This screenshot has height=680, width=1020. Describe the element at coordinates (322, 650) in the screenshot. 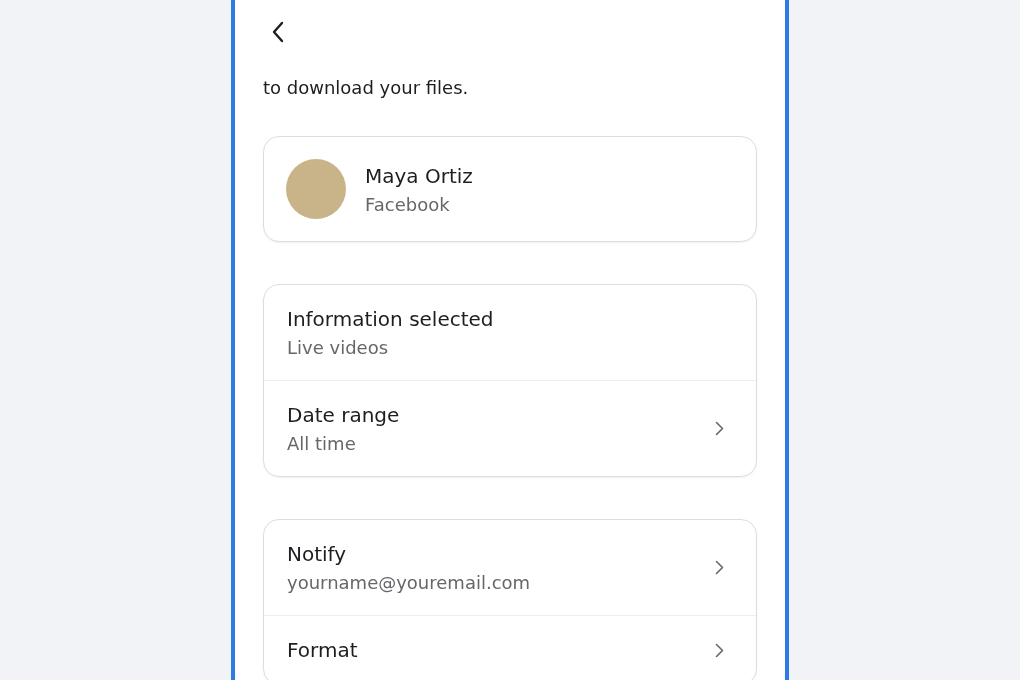

I see `row-title: Format` at that location.